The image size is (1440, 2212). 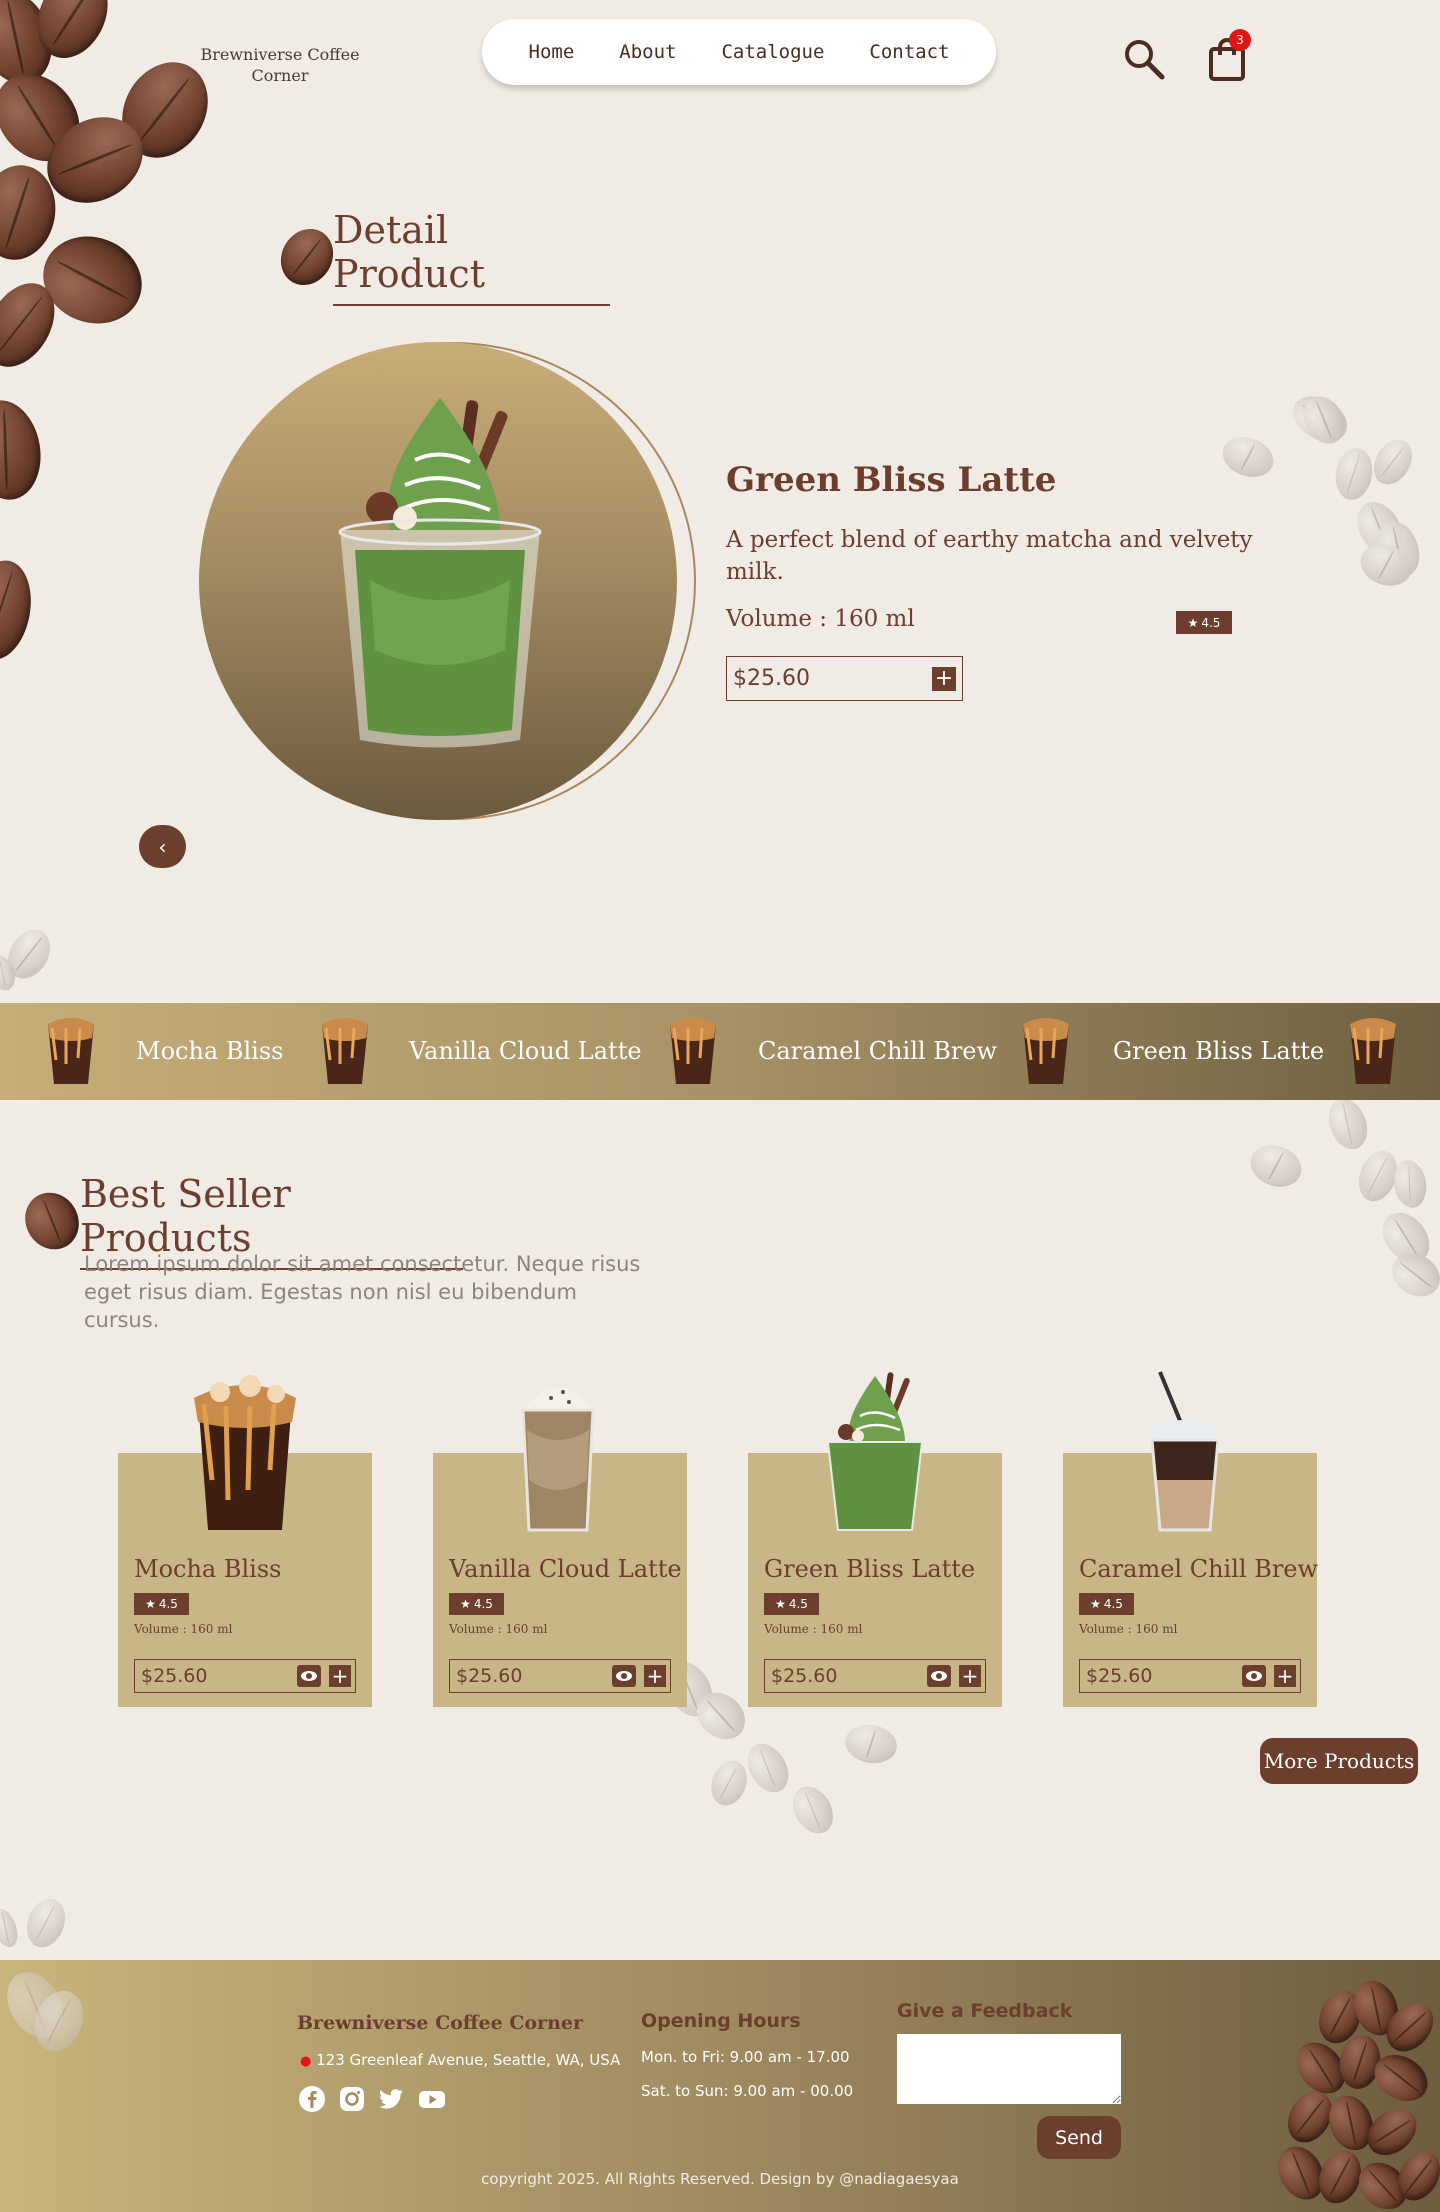 I want to click on footer-address: ● 123 Greenleaf Avenue, Seattle, WA, USA, so click(x=460, y=2060).